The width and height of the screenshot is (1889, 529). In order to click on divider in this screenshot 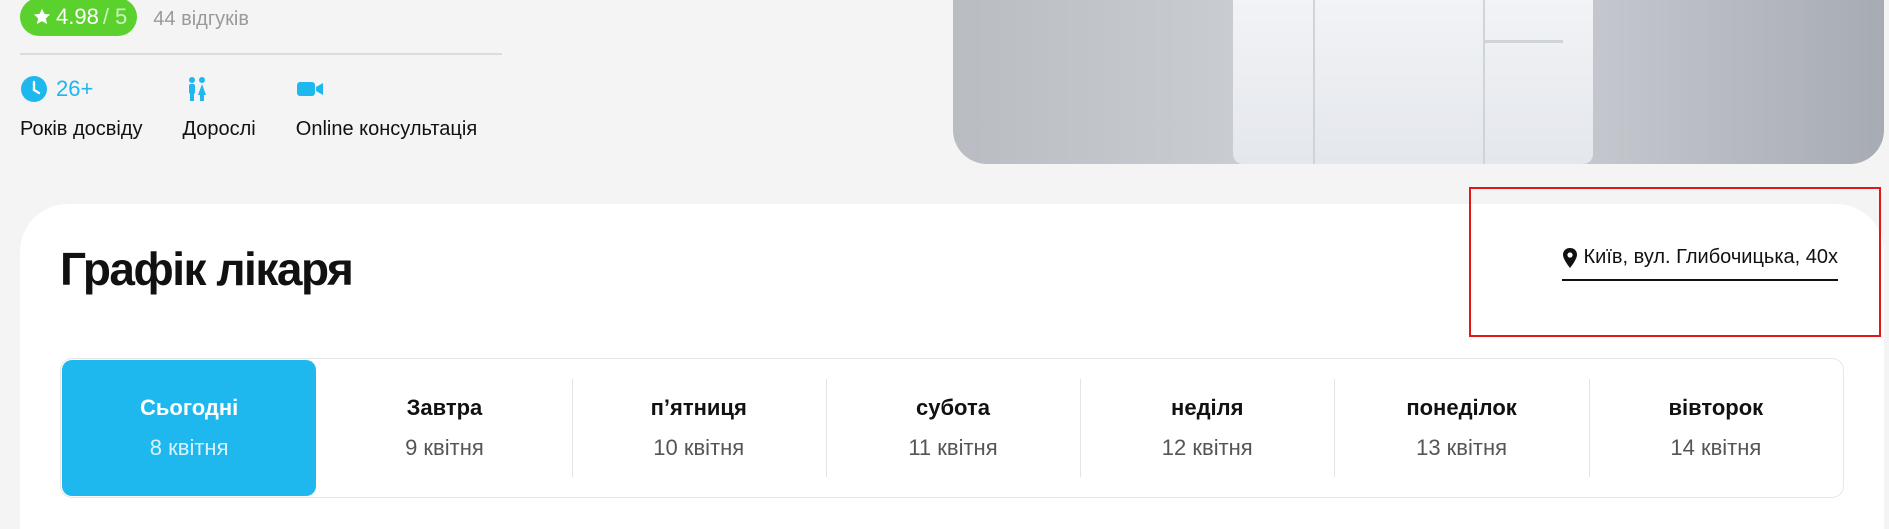, I will do `click(261, 54)`.